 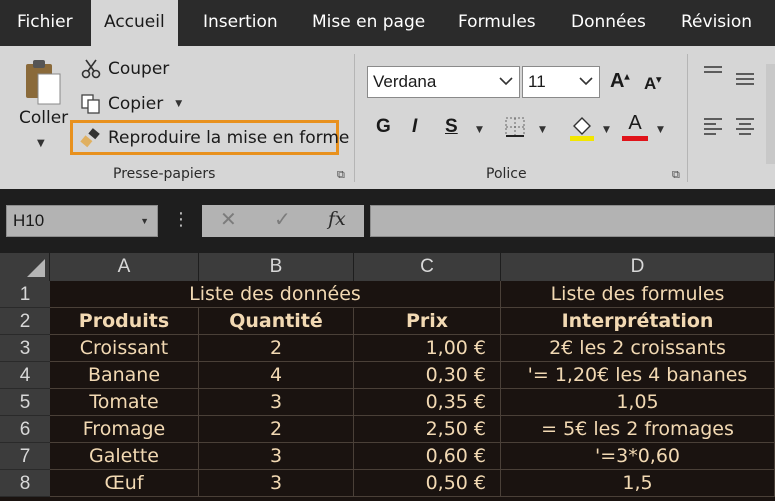 I want to click on row-header-5: 5, so click(x=25, y=402).